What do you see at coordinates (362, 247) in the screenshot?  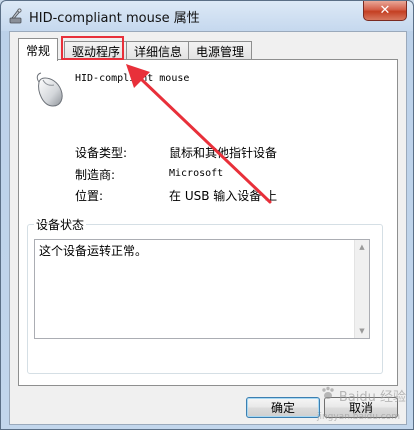 I see `scroll-up-arrow-icon: ▲` at bounding box center [362, 247].